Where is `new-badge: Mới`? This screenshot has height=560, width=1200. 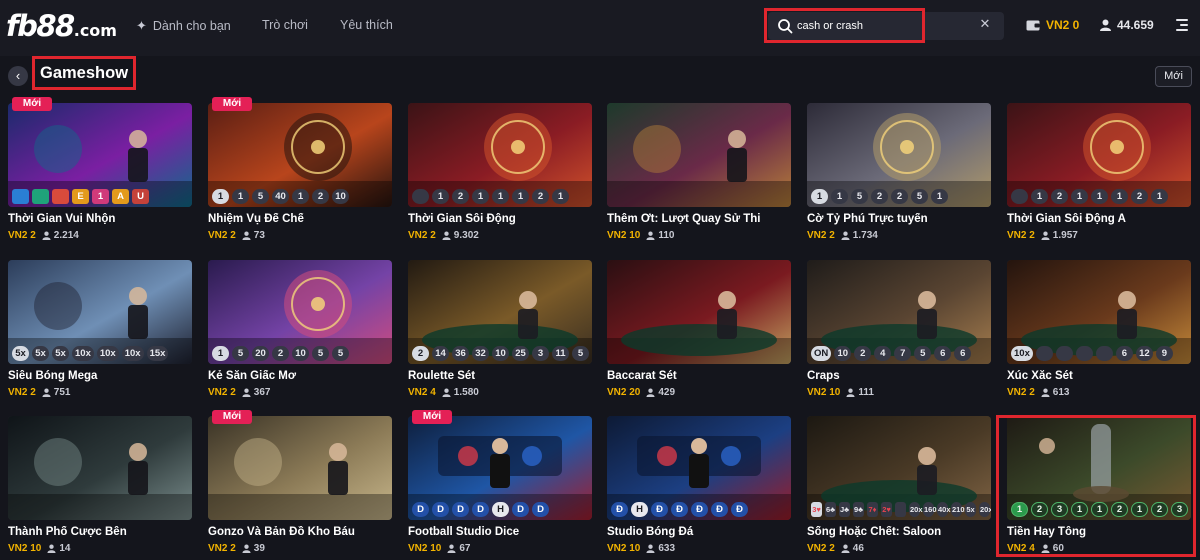
new-badge: Mới is located at coordinates (232, 417).